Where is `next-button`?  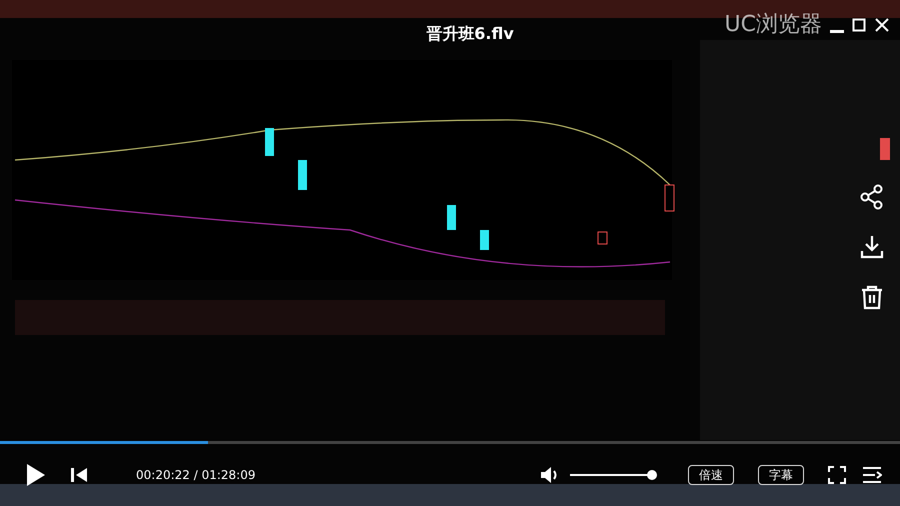 next-button is located at coordinates (79, 475).